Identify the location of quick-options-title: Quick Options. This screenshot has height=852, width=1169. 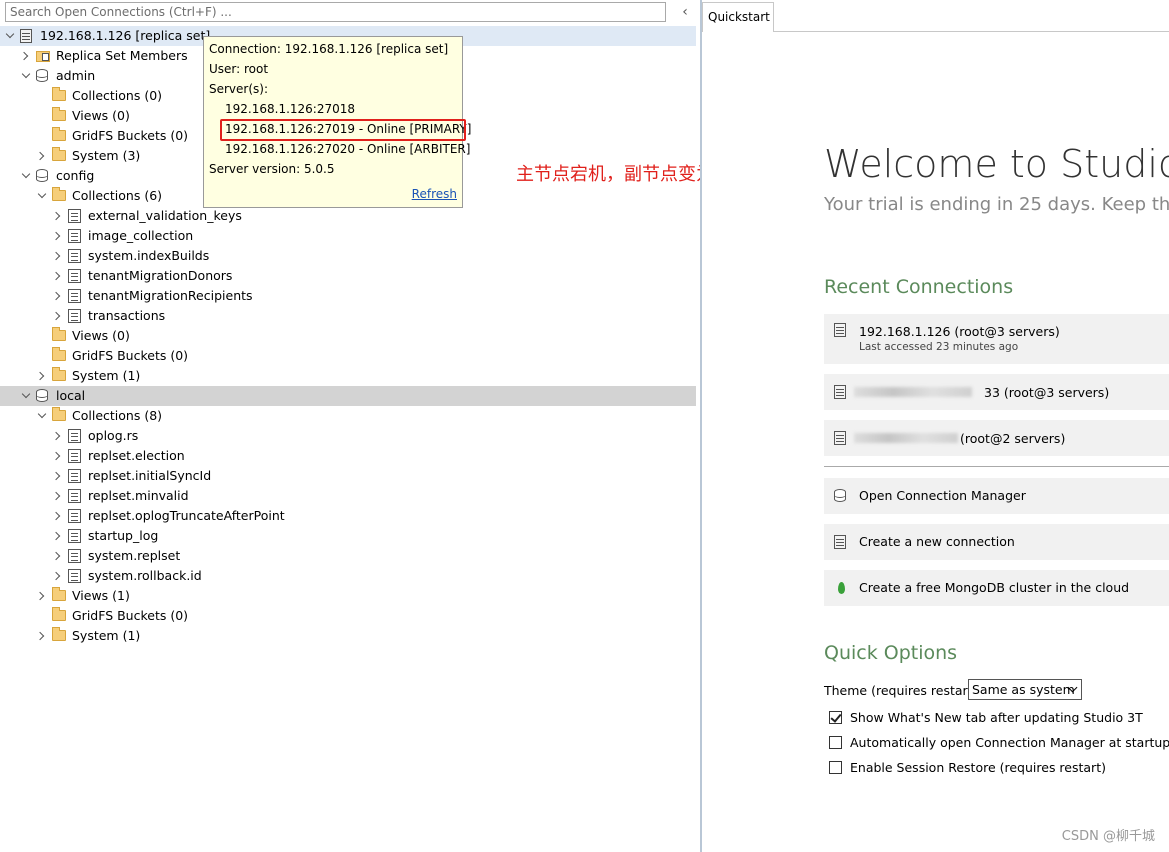
(891, 653).